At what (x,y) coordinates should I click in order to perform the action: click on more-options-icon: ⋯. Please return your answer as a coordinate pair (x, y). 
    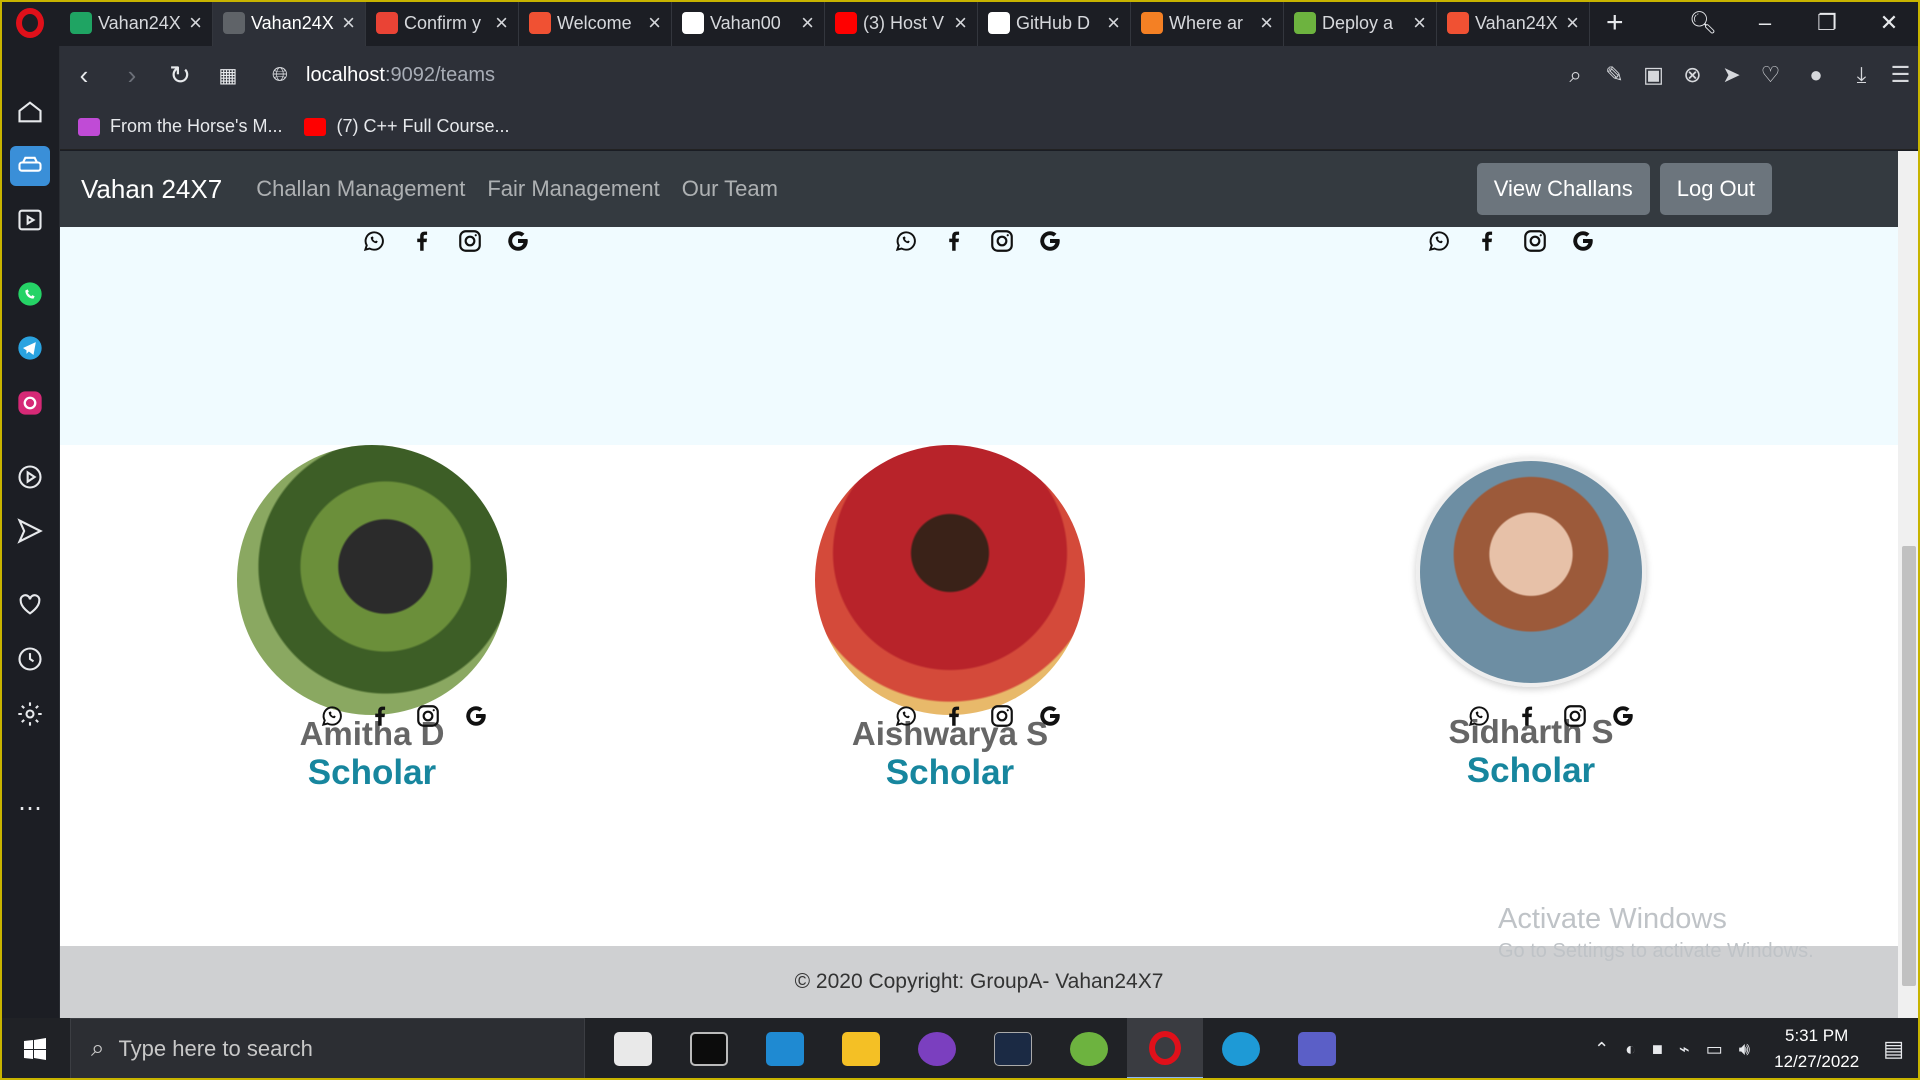
    Looking at the image, I should click on (30, 808).